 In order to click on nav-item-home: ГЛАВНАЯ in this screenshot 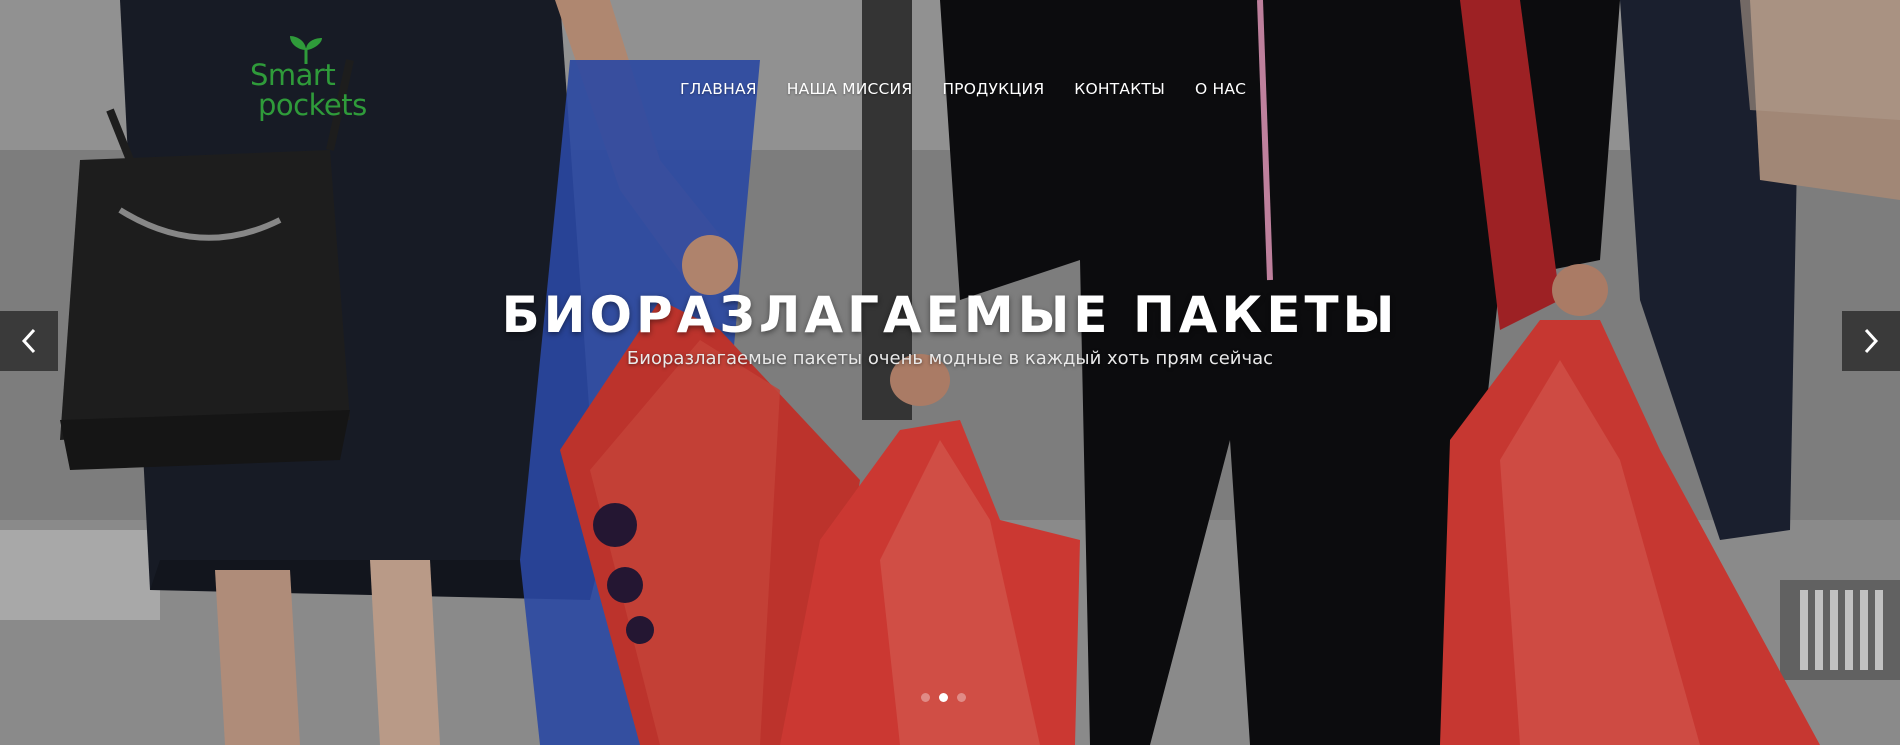, I will do `click(718, 89)`.